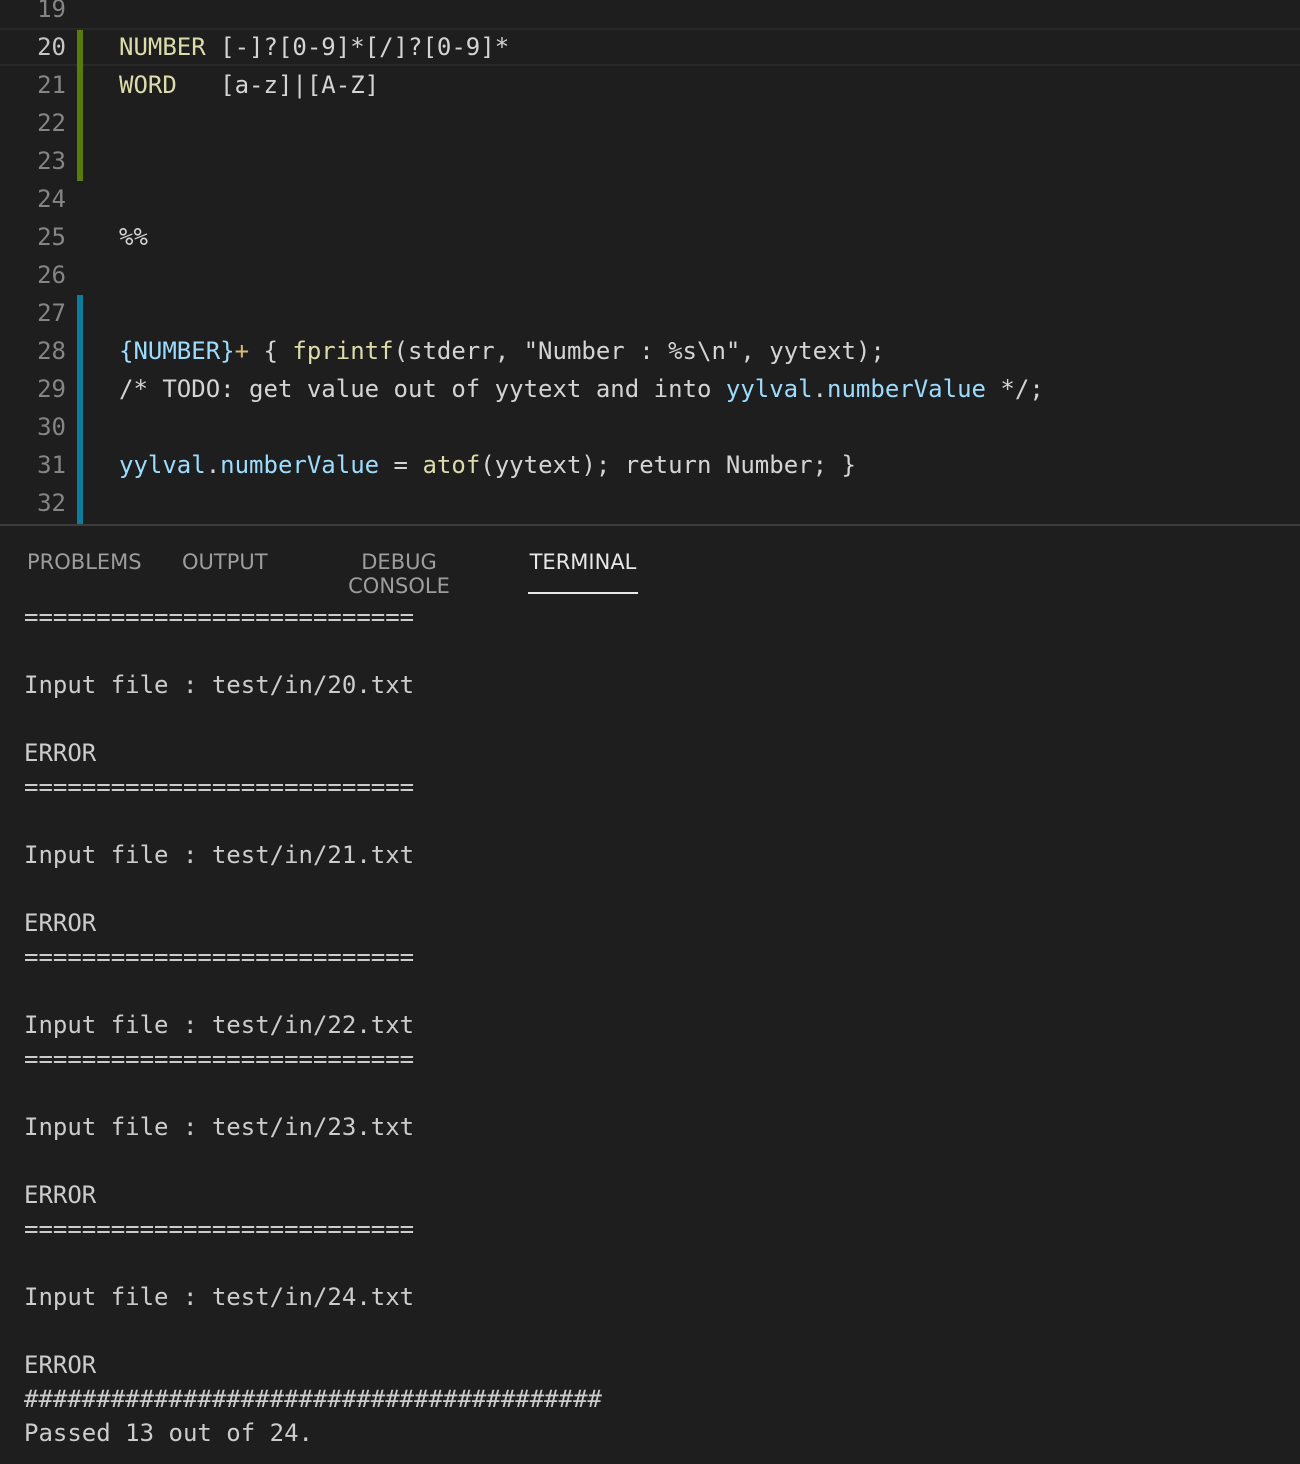 This screenshot has width=1300, height=1464. What do you see at coordinates (80, 105) in the screenshot?
I see `modified-lines-marker` at bounding box center [80, 105].